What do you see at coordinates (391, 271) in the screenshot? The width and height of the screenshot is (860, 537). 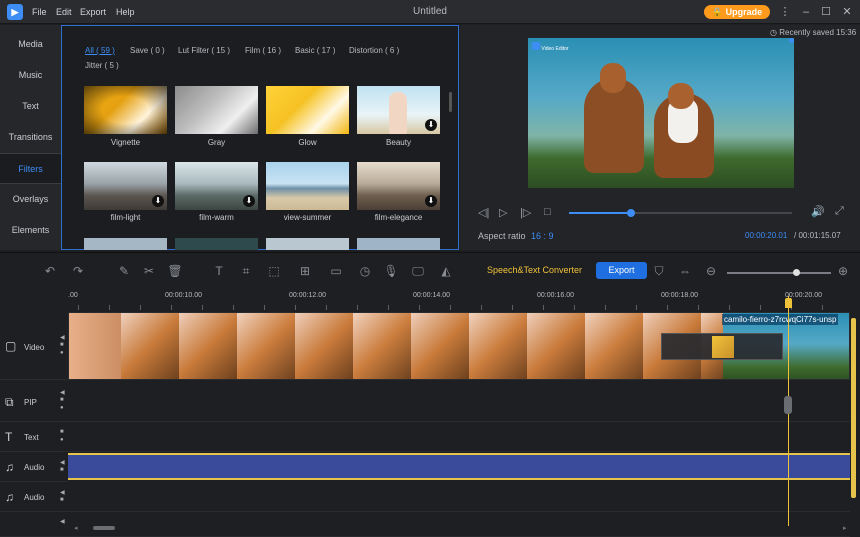 I see `microphone-icon: 🎙` at bounding box center [391, 271].